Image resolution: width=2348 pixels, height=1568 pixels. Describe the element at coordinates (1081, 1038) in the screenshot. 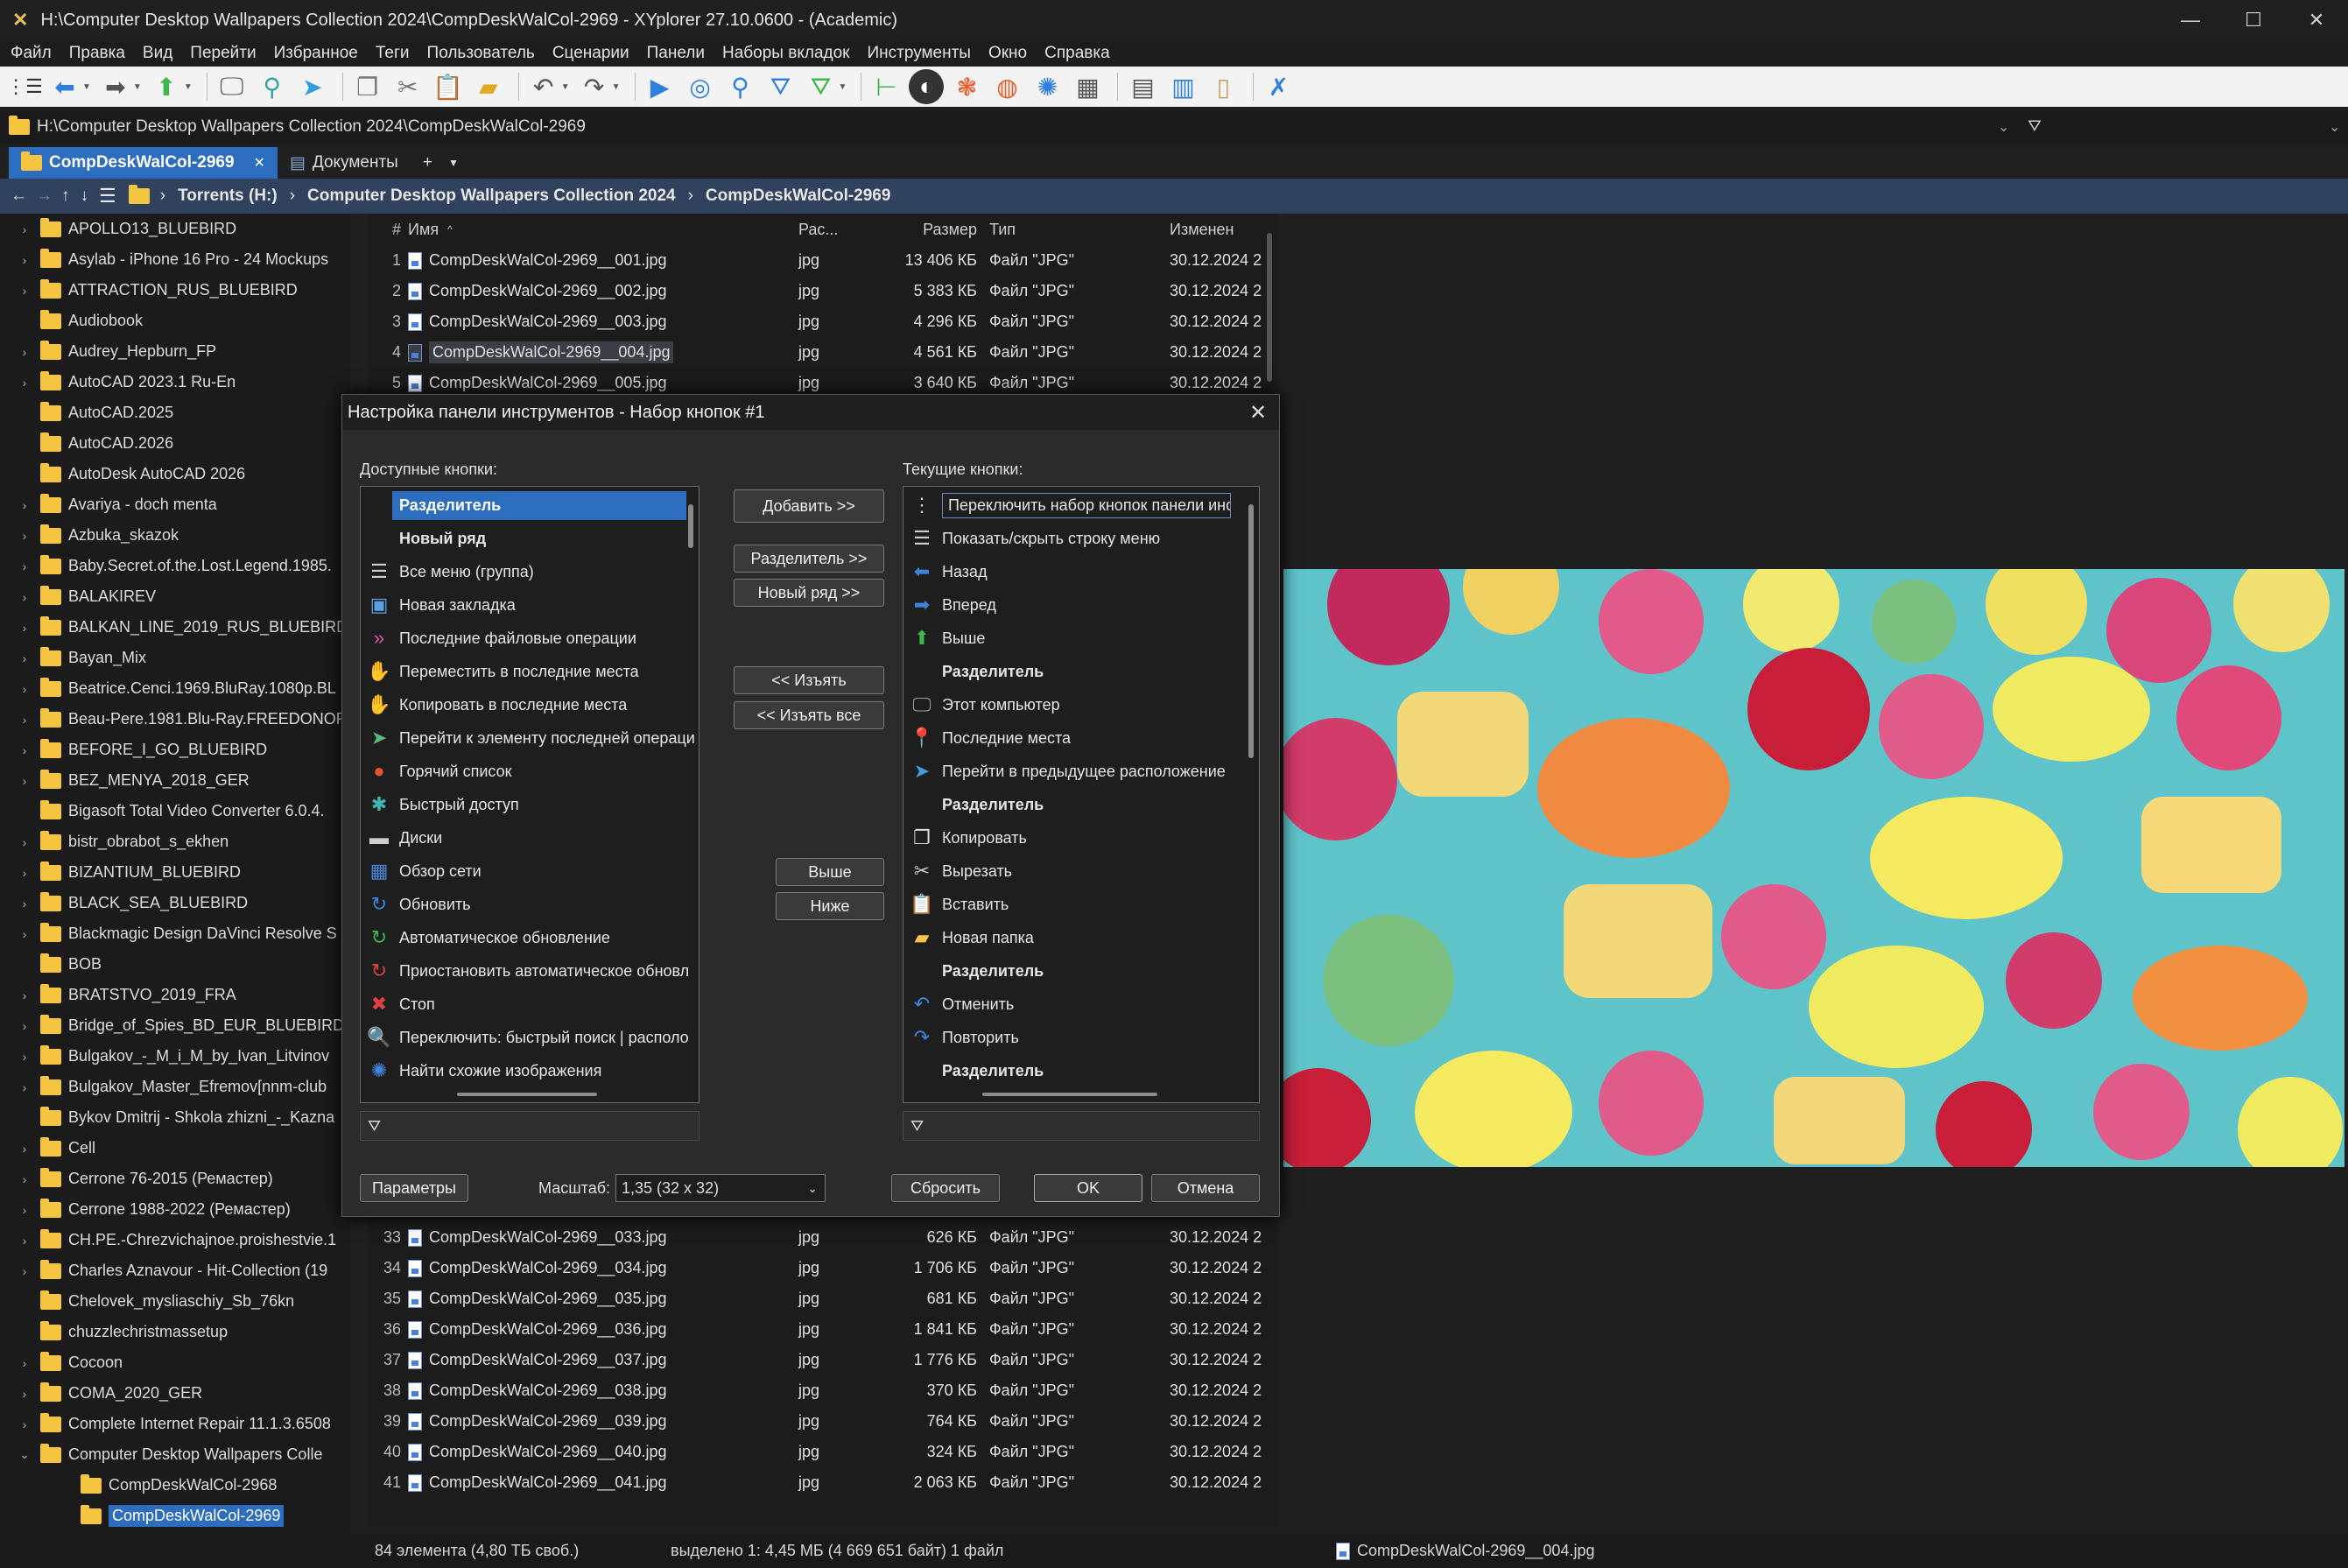

I see `button-list-item: ↷ Повторить` at that location.